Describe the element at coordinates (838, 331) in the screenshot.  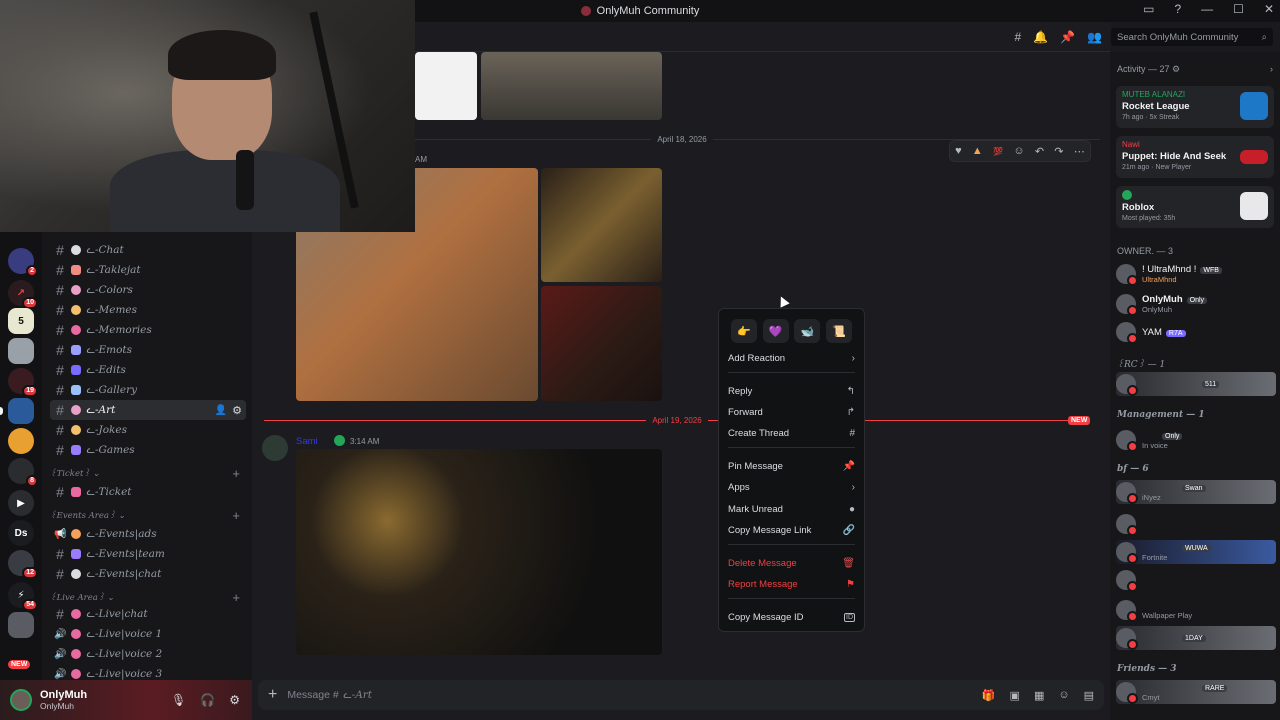
I see `scroll-emoji-icon: 📜` at that location.